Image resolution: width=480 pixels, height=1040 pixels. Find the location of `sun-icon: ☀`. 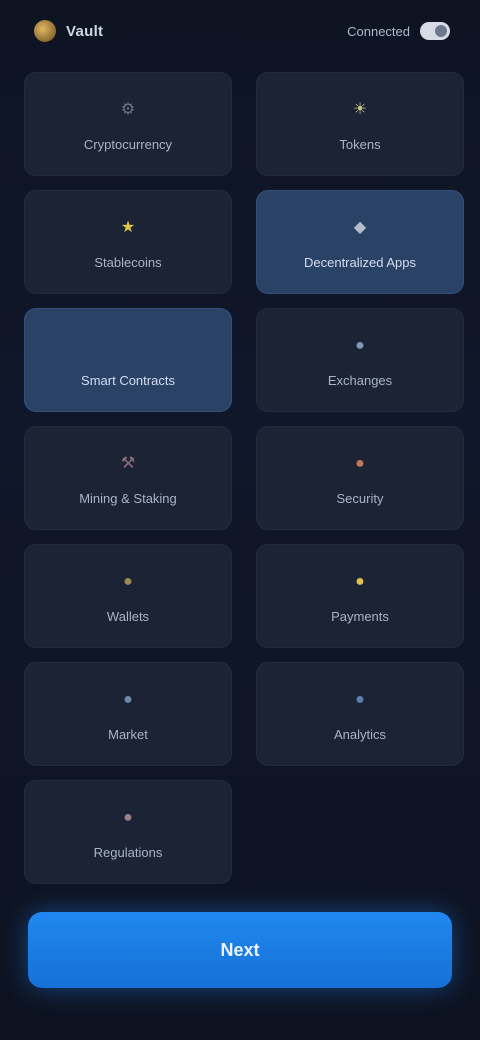

sun-icon: ☀ is located at coordinates (360, 109).